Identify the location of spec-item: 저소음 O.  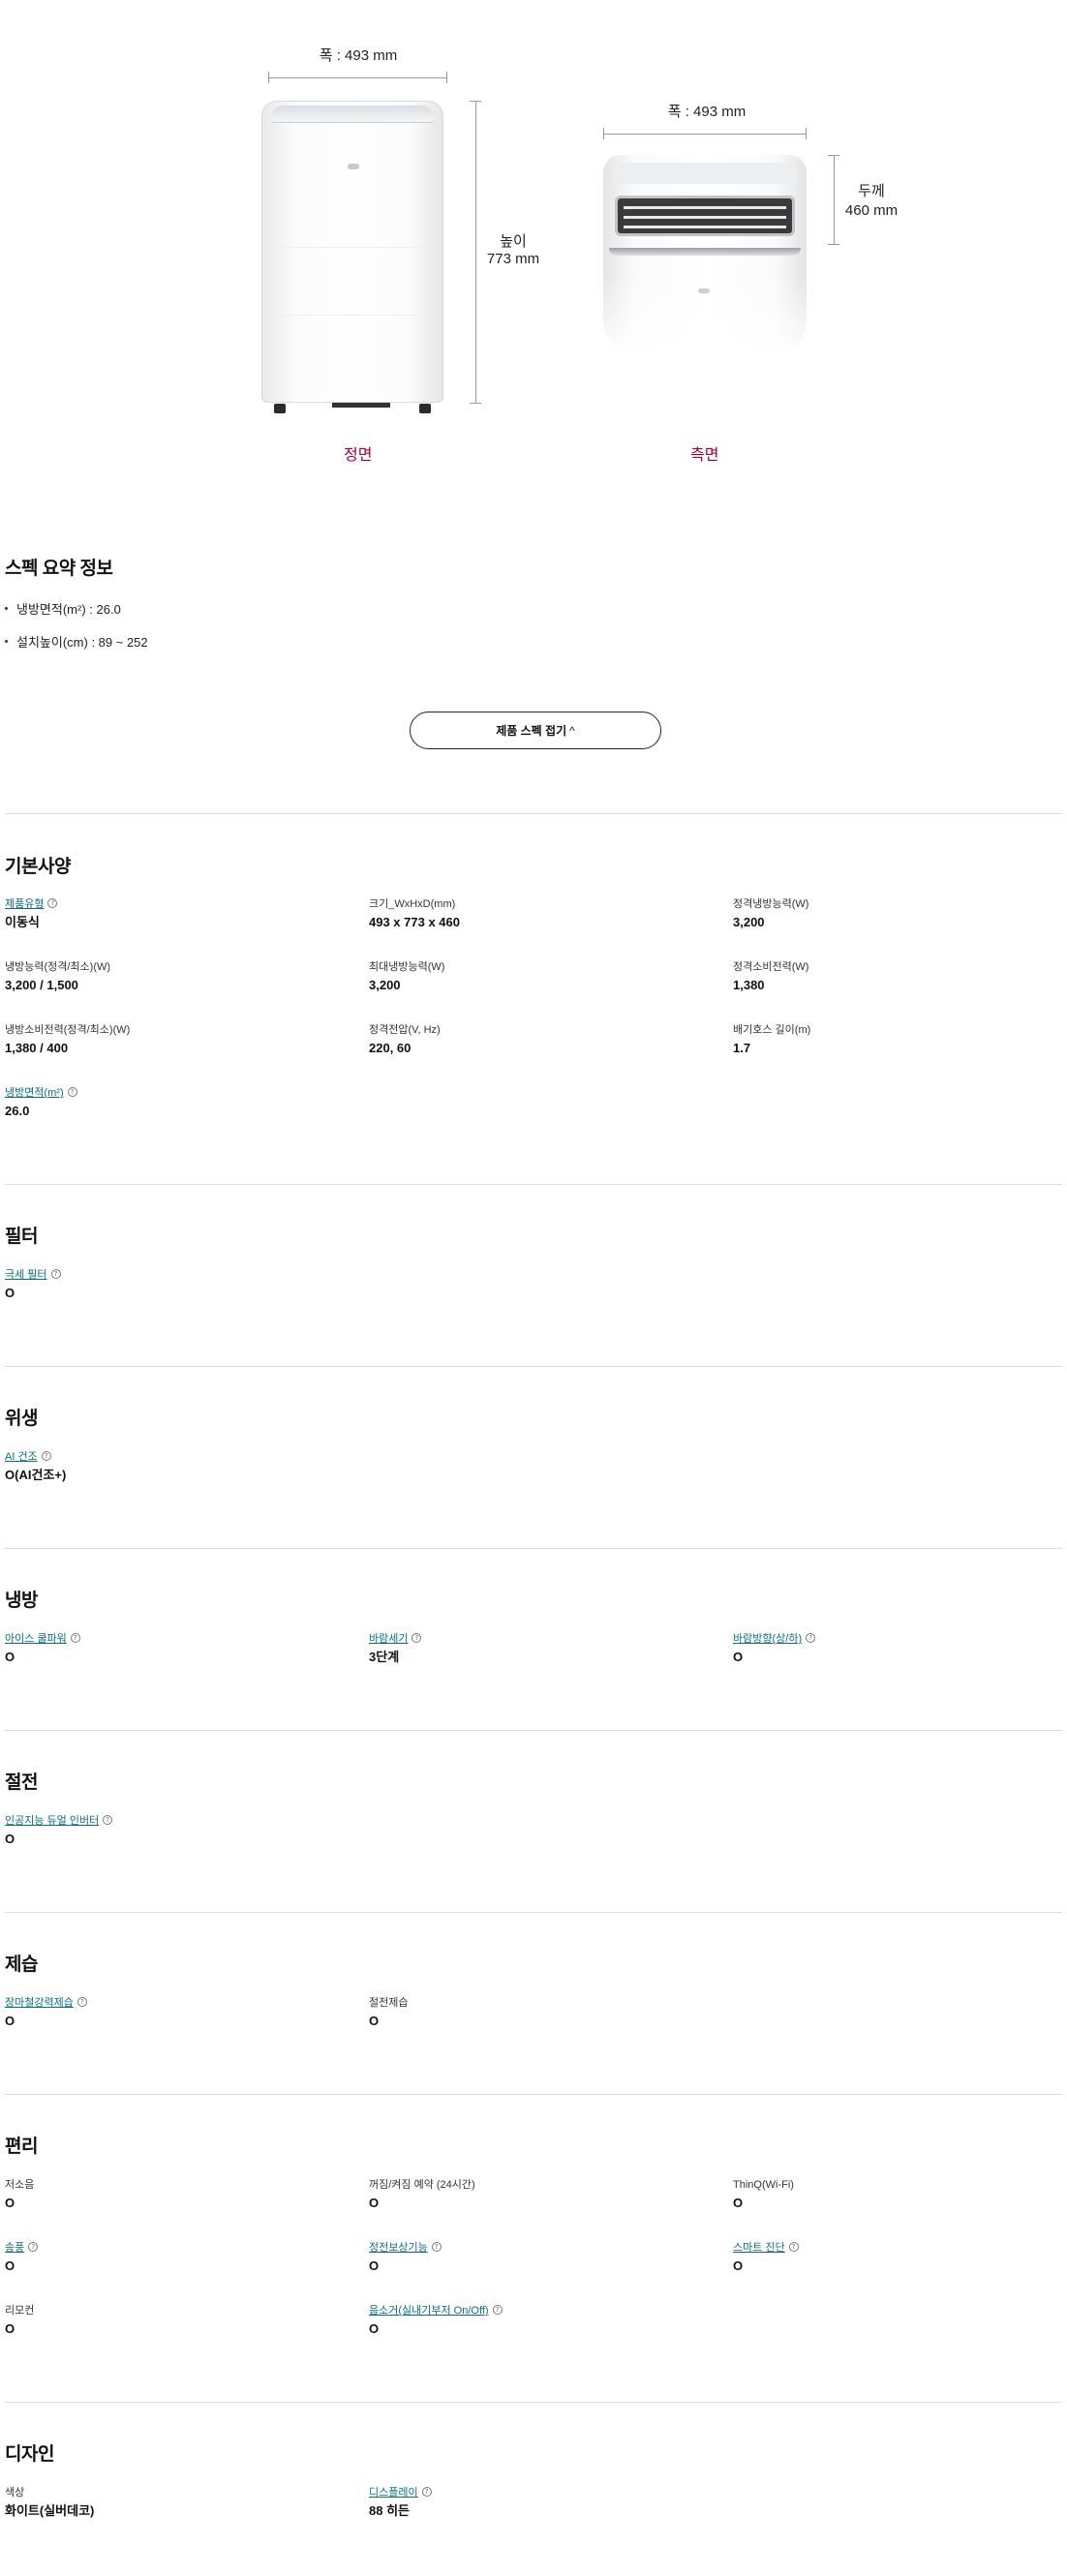
(179, 2194).